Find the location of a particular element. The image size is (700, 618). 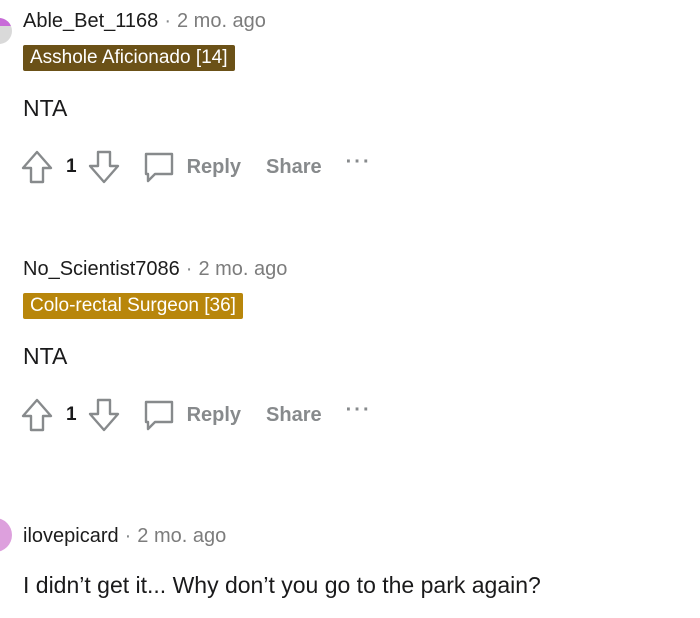

username: No_Scientist7086 is located at coordinates (101, 269).